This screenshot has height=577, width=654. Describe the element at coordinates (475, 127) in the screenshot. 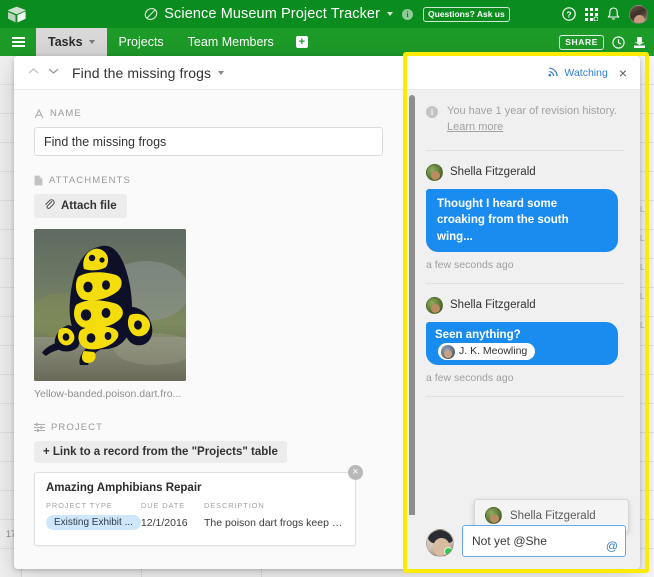

I see `learn-more-link: Learn more` at that location.